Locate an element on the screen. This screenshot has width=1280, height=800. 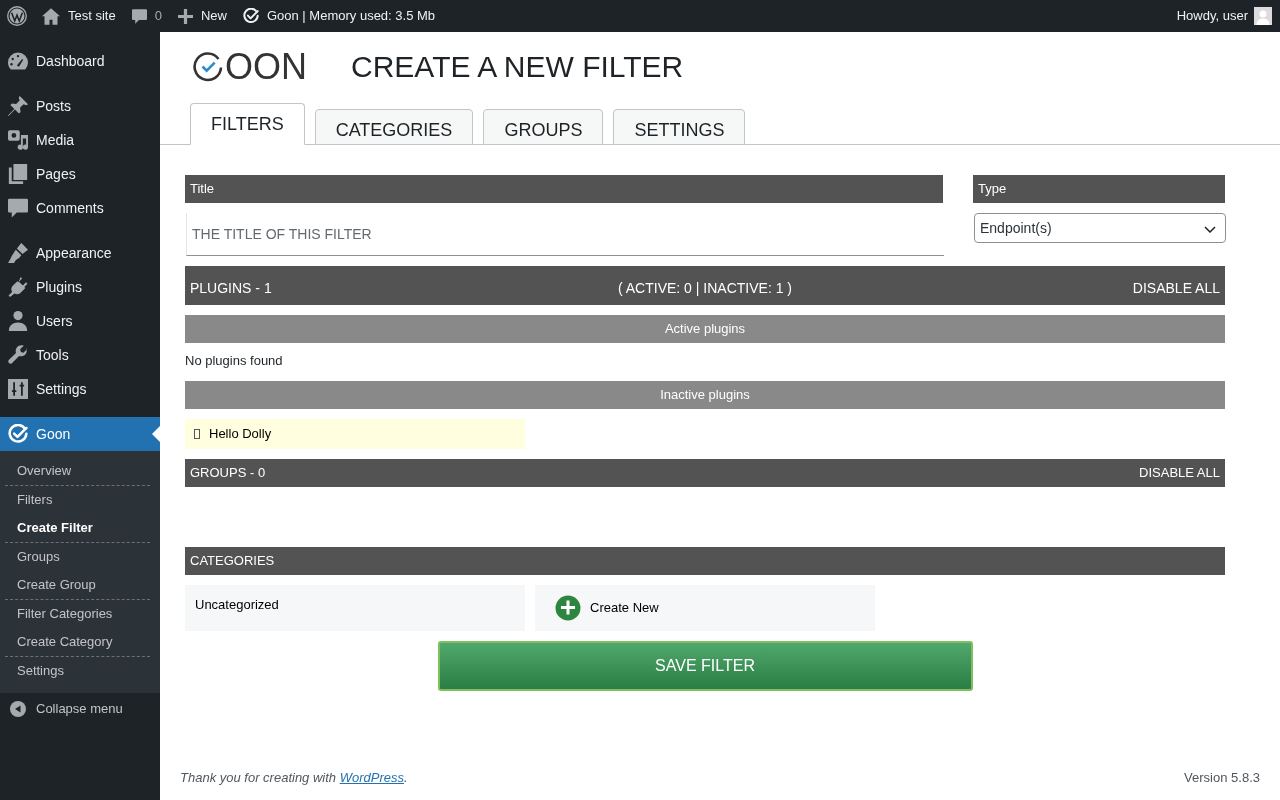
plus-circle-icon is located at coordinates (568, 608).